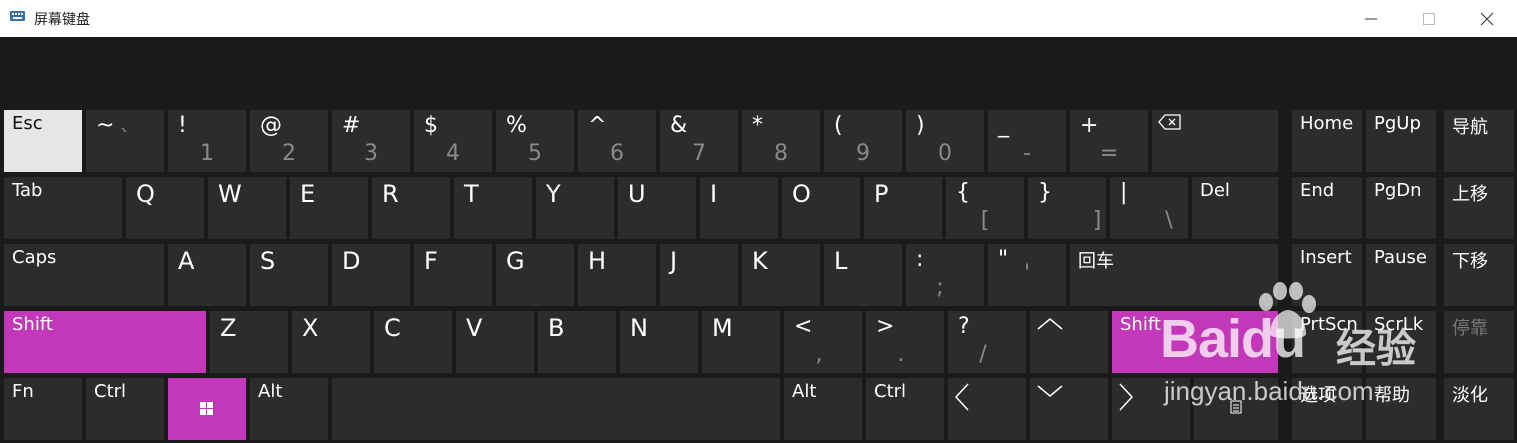 The image size is (1517, 443). Describe the element at coordinates (493, 208) in the screenshot. I see `key-t: T` at that location.